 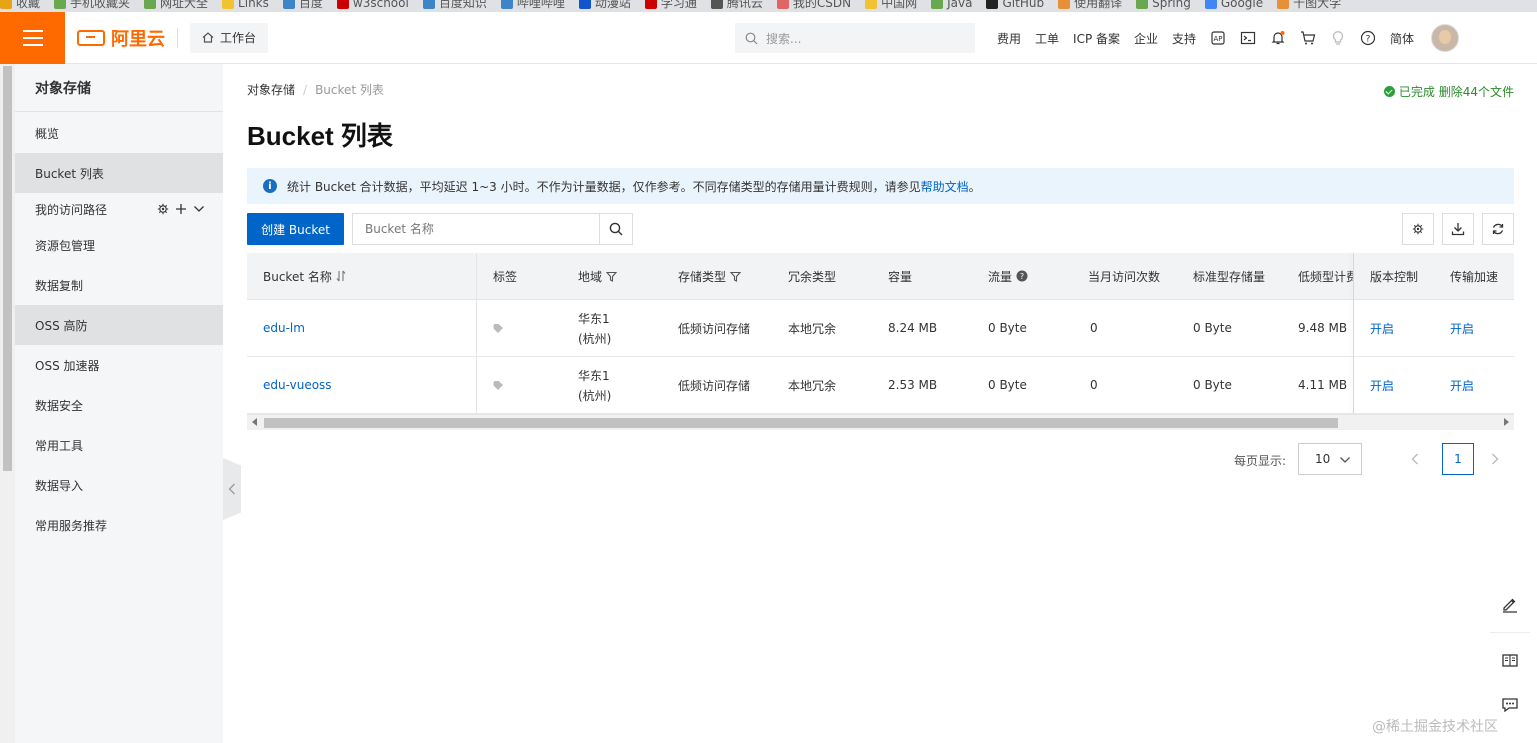 What do you see at coordinates (505, 276) in the screenshot?
I see `col-tags: 标签` at bounding box center [505, 276].